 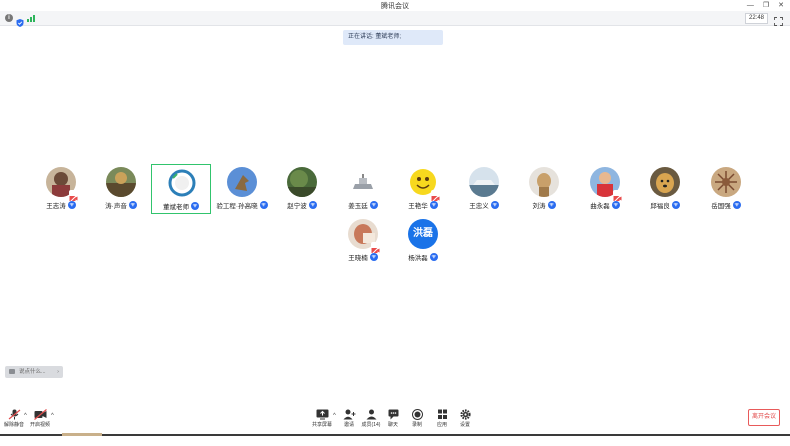 I want to click on shield-icon, so click(x=20, y=20).